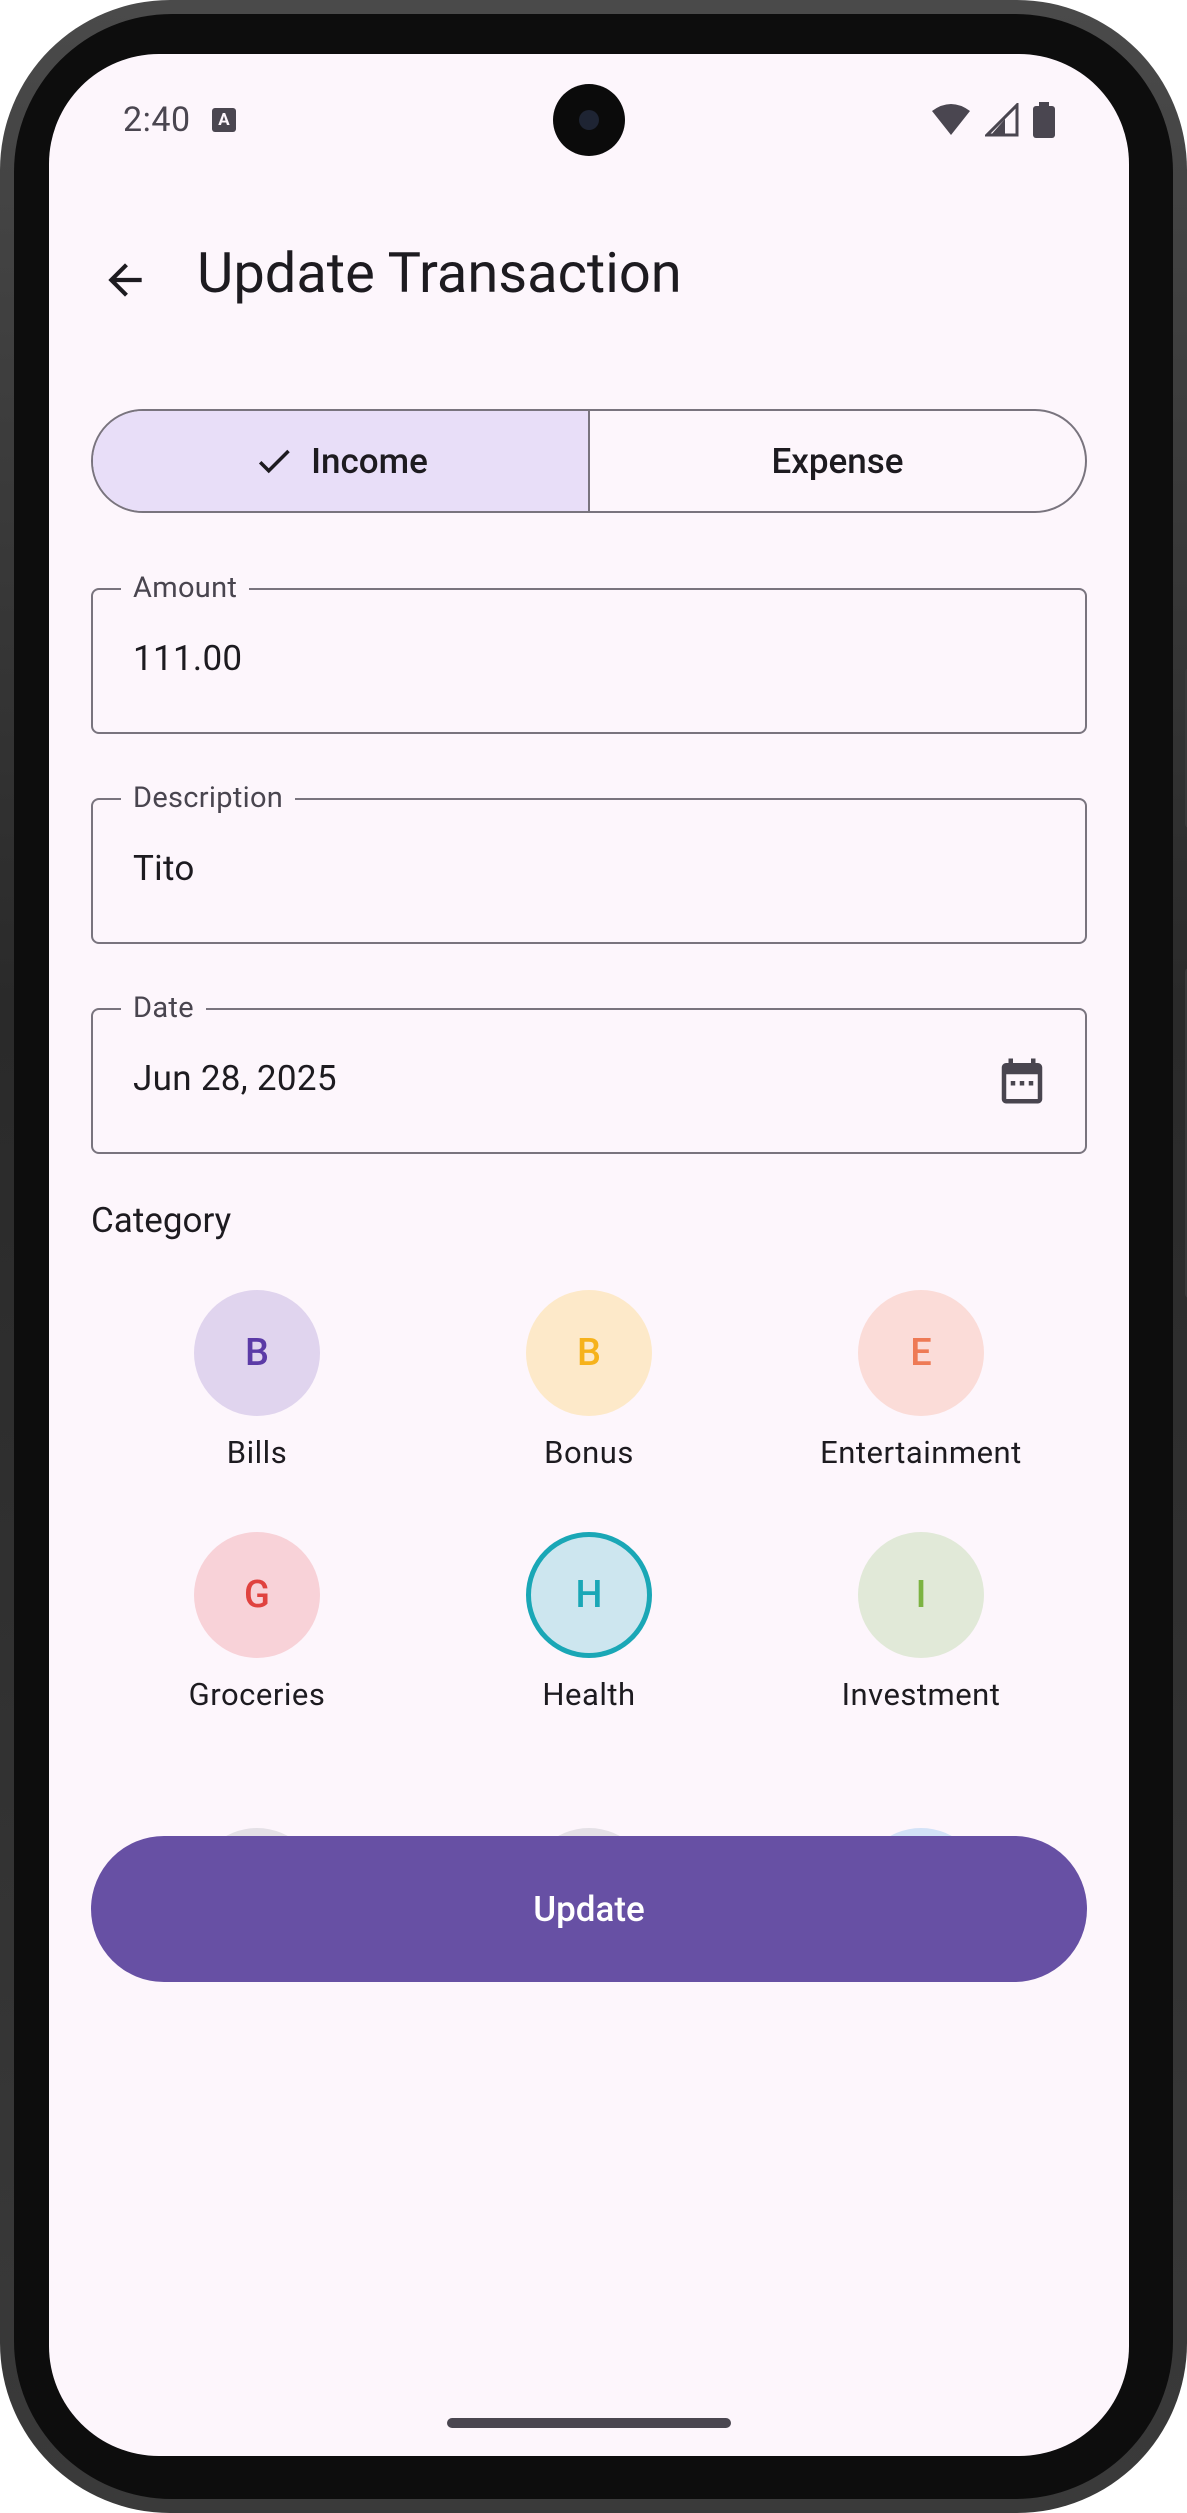  I want to click on notification-icon: A, so click(224, 120).